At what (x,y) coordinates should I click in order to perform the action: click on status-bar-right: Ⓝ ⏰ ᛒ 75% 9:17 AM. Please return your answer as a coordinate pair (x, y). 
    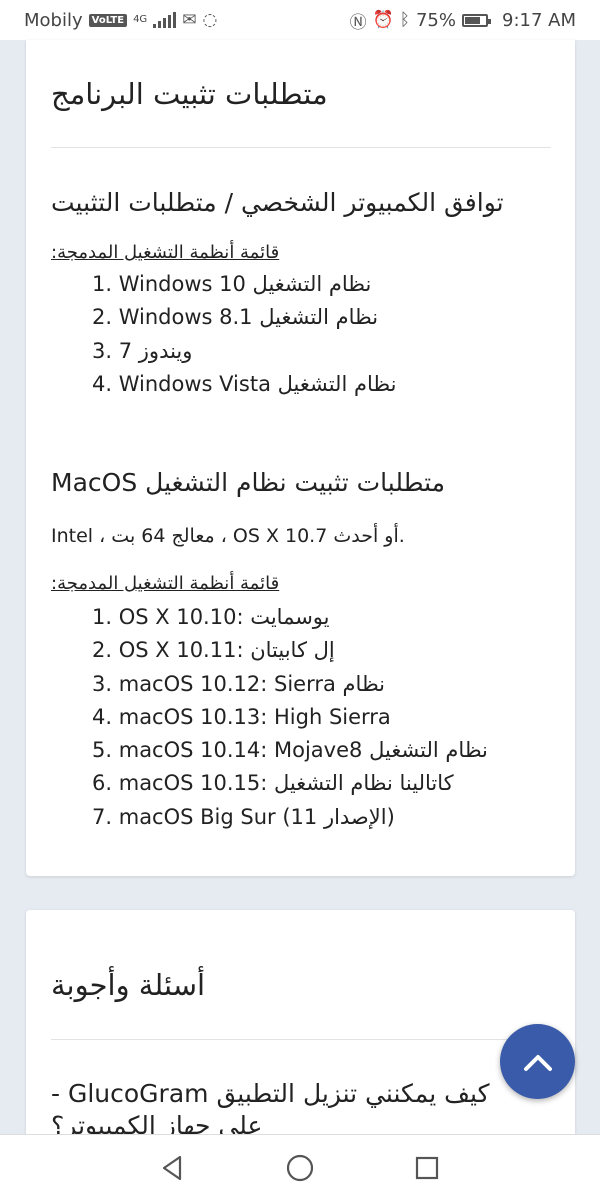
    Looking at the image, I should click on (463, 20).